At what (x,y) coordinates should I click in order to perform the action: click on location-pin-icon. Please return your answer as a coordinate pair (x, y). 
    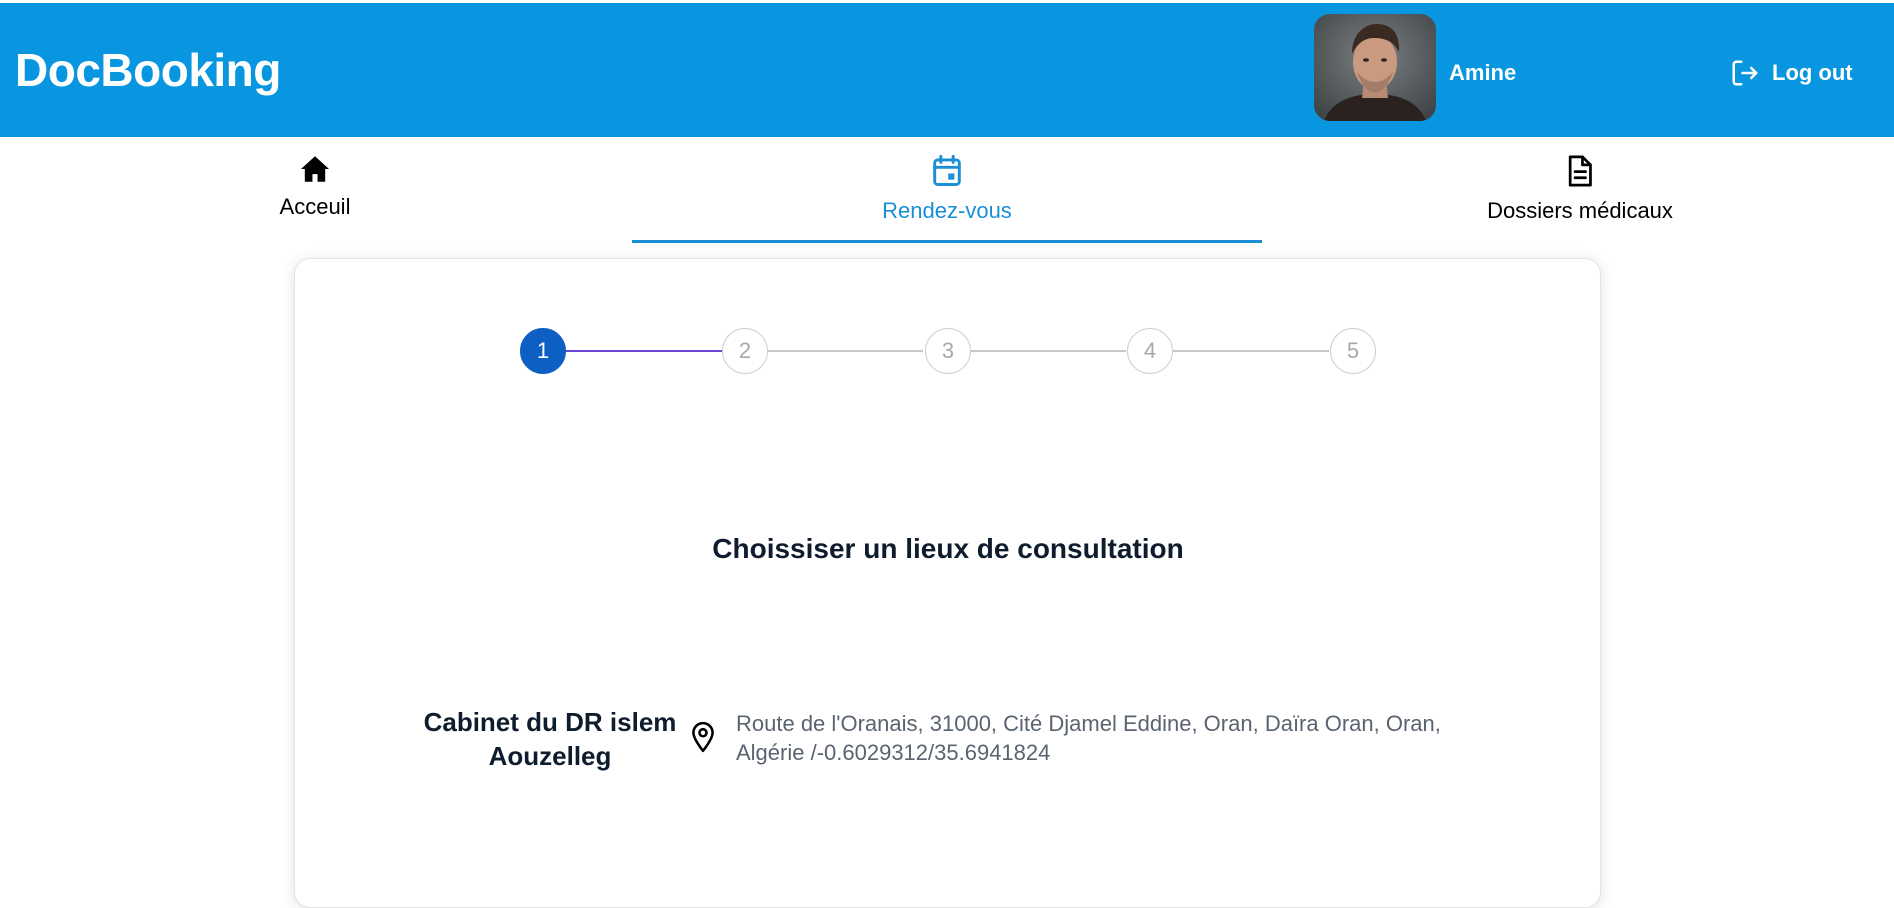
    Looking at the image, I should click on (703, 739).